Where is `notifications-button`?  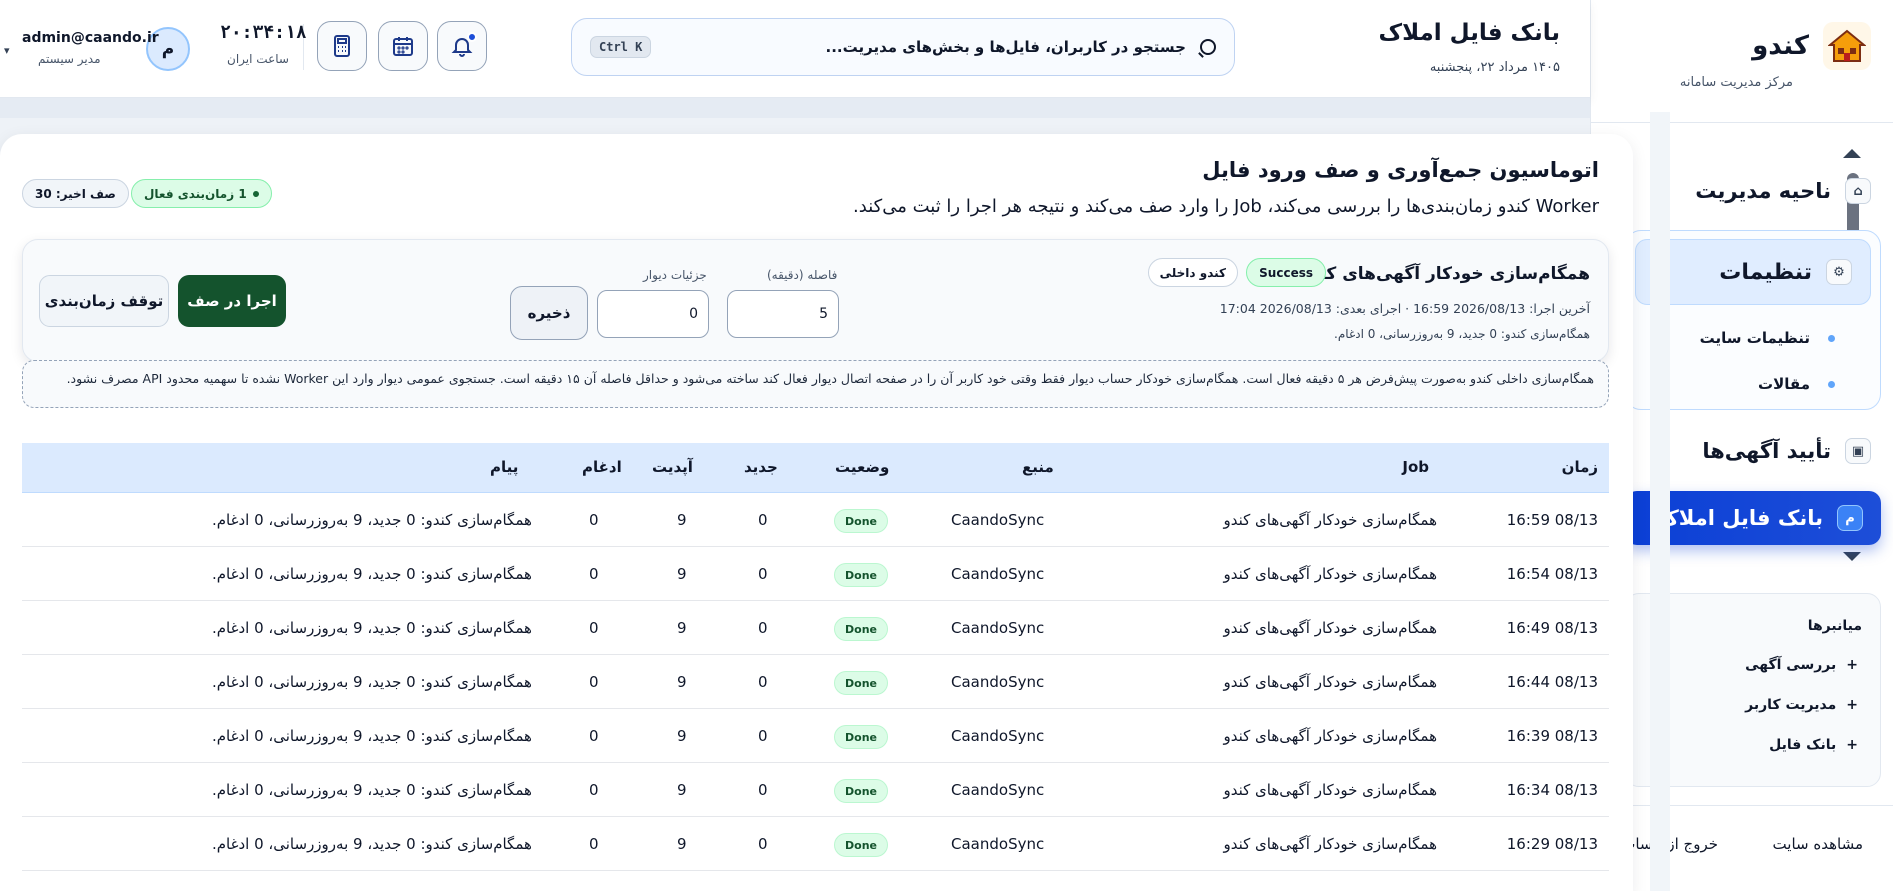 notifications-button is located at coordinates (462, 46).